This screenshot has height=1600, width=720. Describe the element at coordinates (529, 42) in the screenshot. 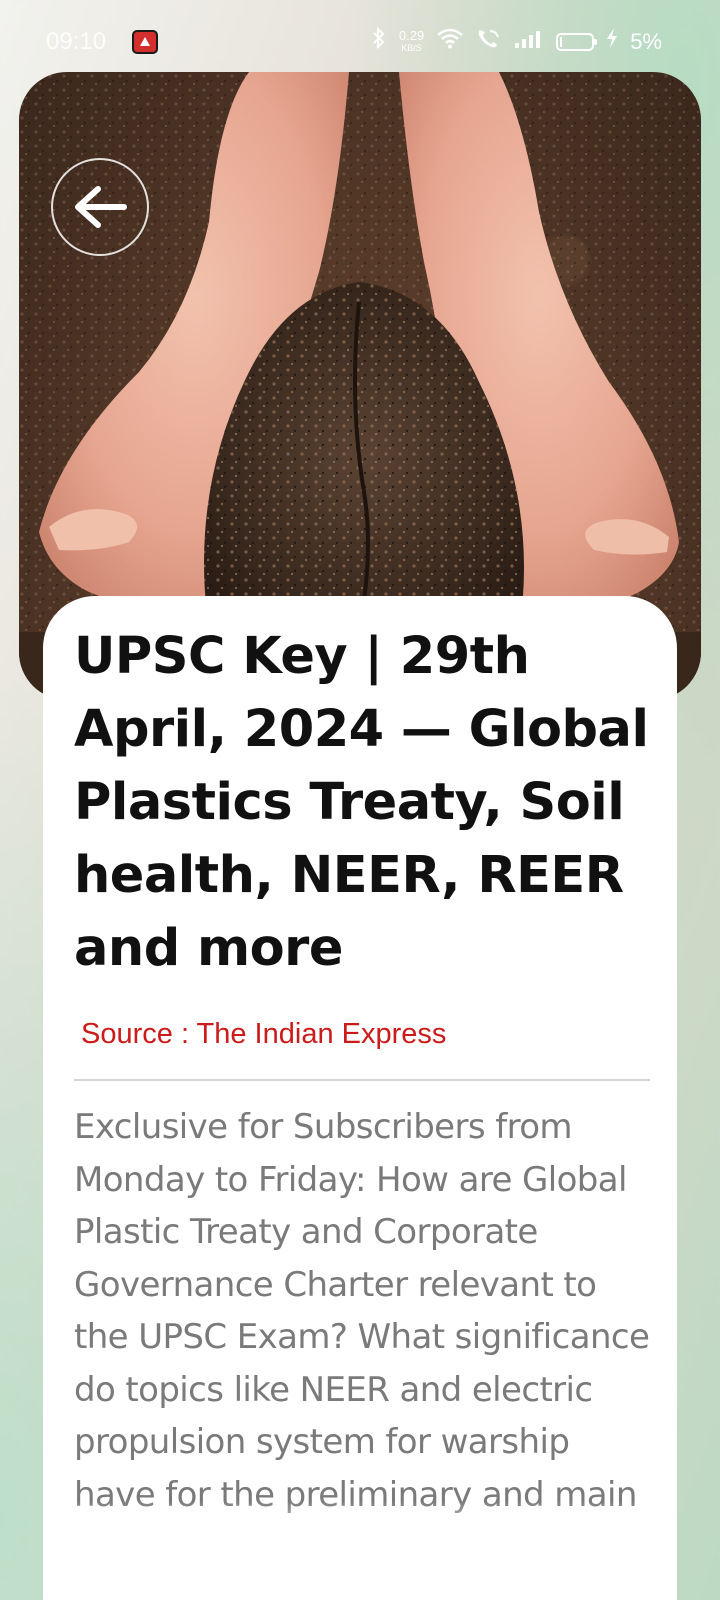

I see `signal-icon` at that location.